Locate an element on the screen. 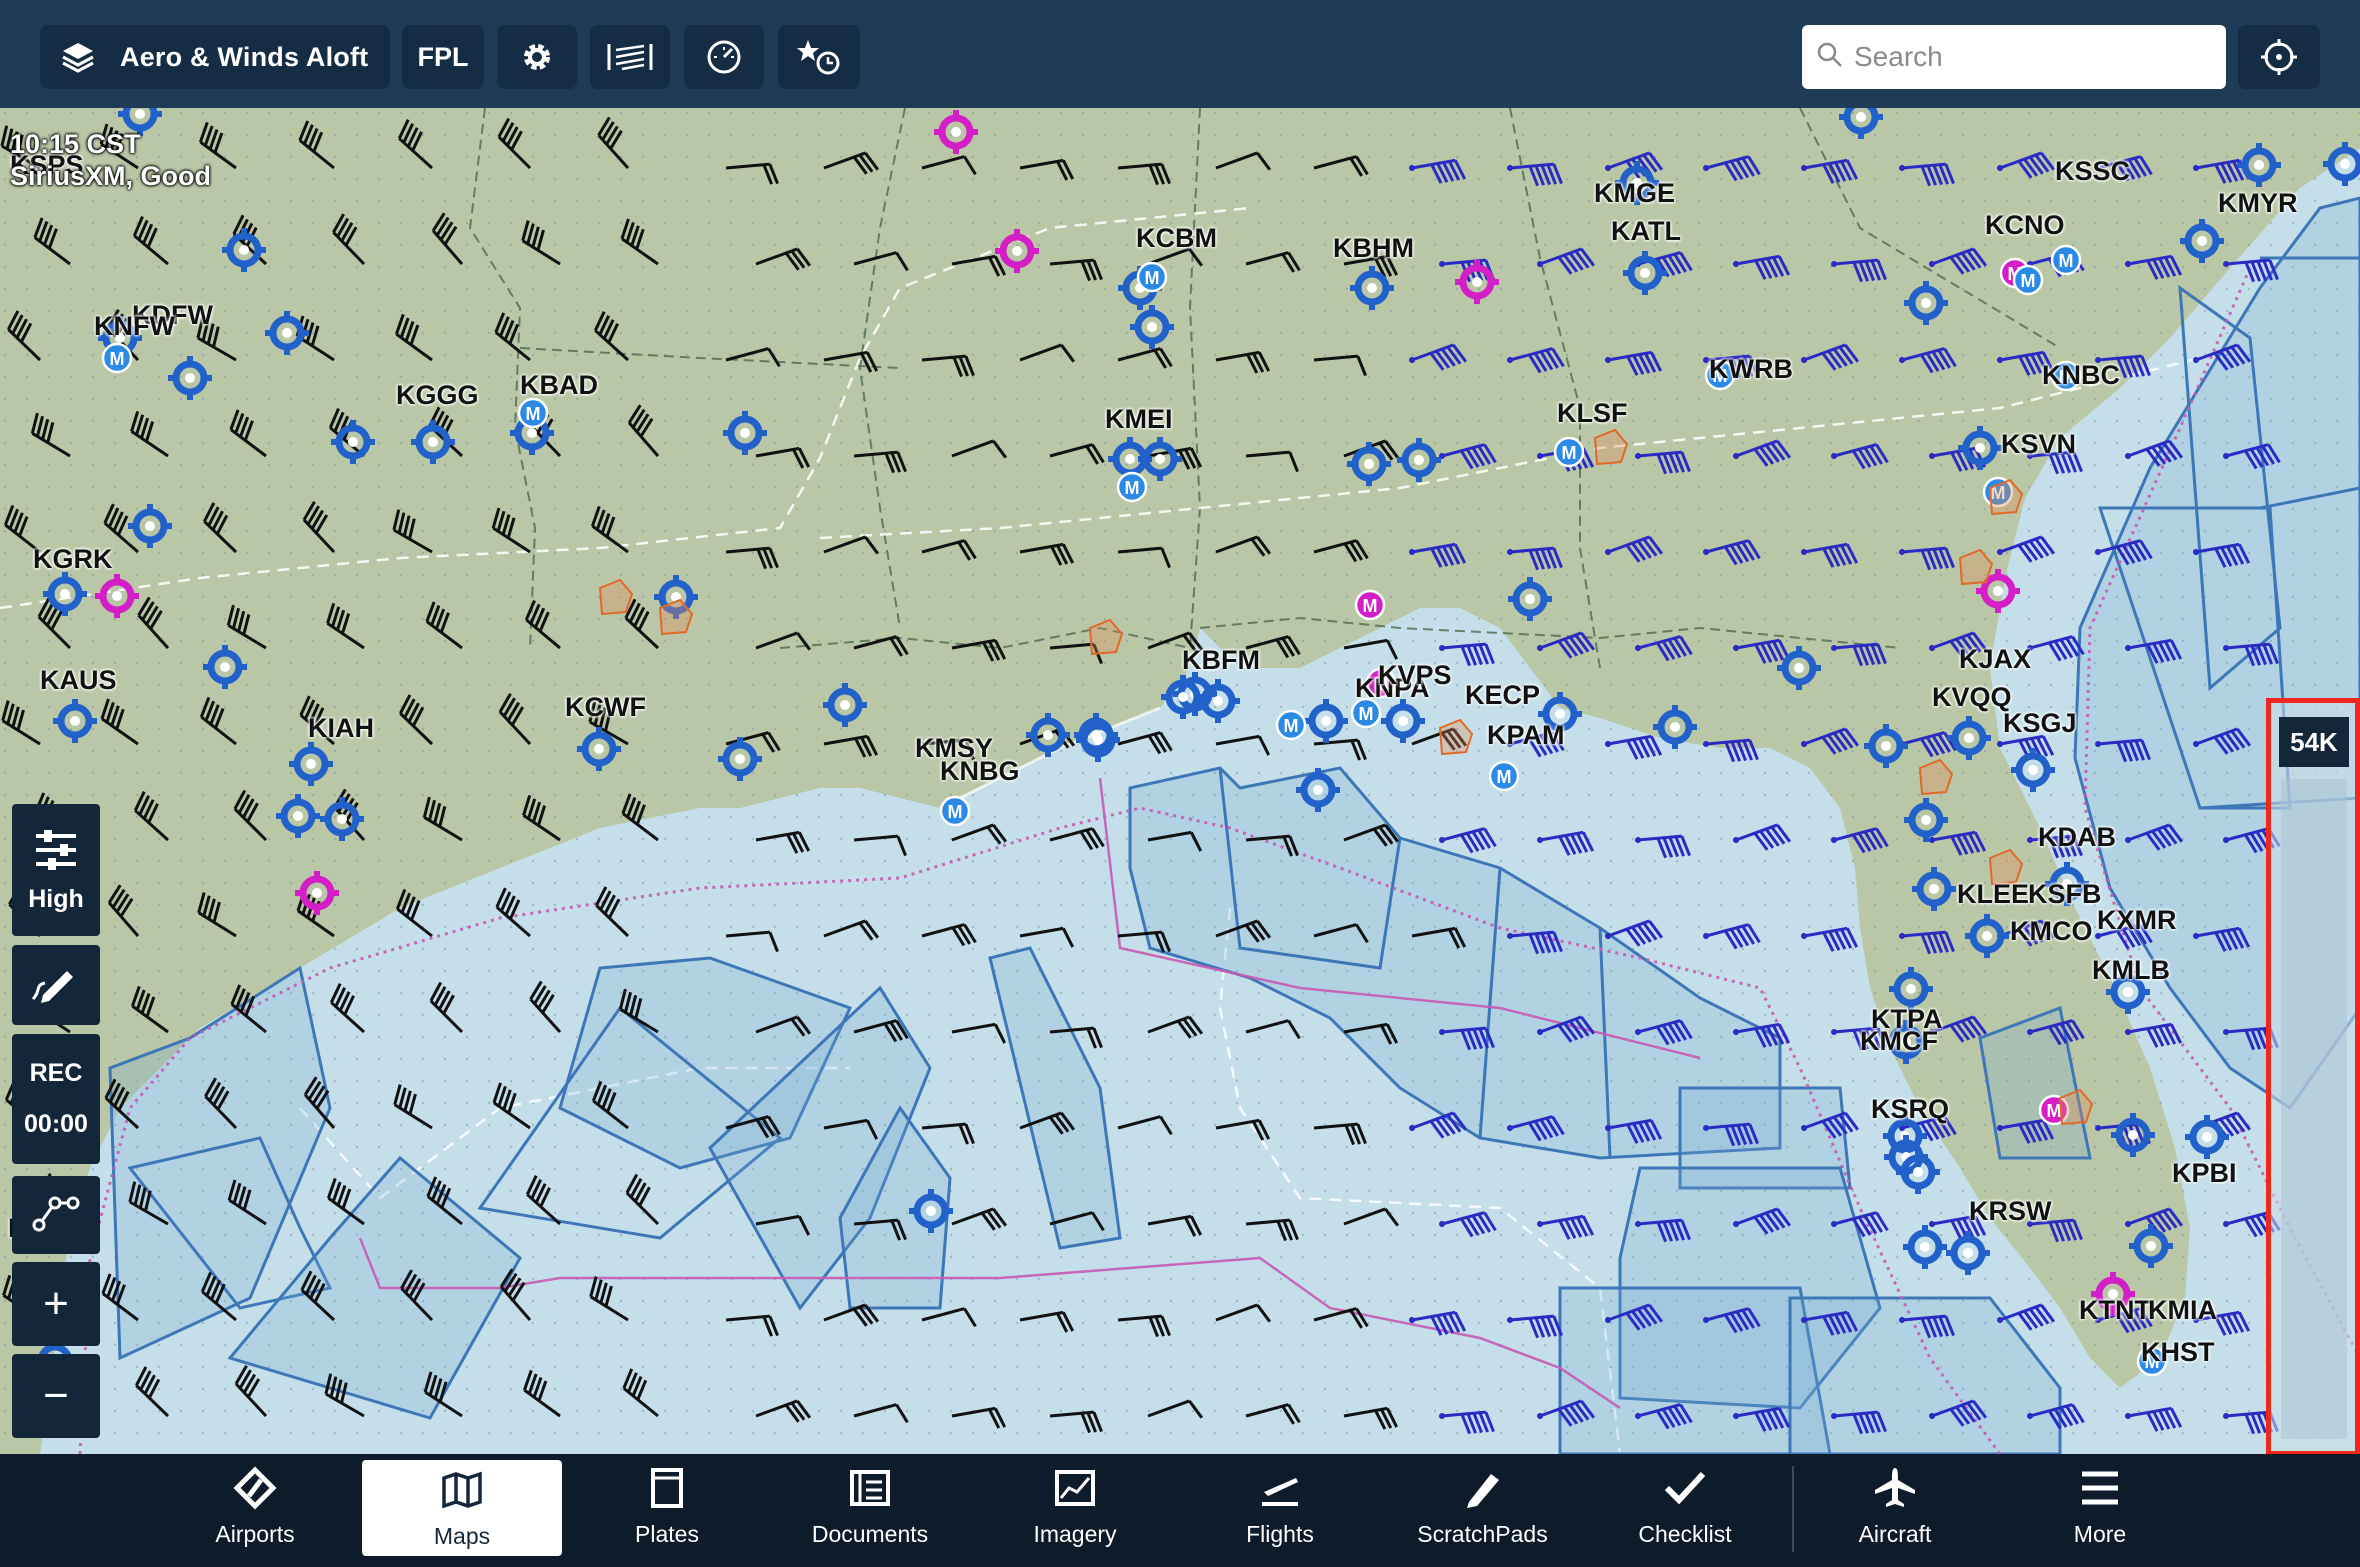 Image resolution: width=2360 pixels, height=1567 pixels. tab-aircraft: Aircraft is located at coordinates (1895, 1510).